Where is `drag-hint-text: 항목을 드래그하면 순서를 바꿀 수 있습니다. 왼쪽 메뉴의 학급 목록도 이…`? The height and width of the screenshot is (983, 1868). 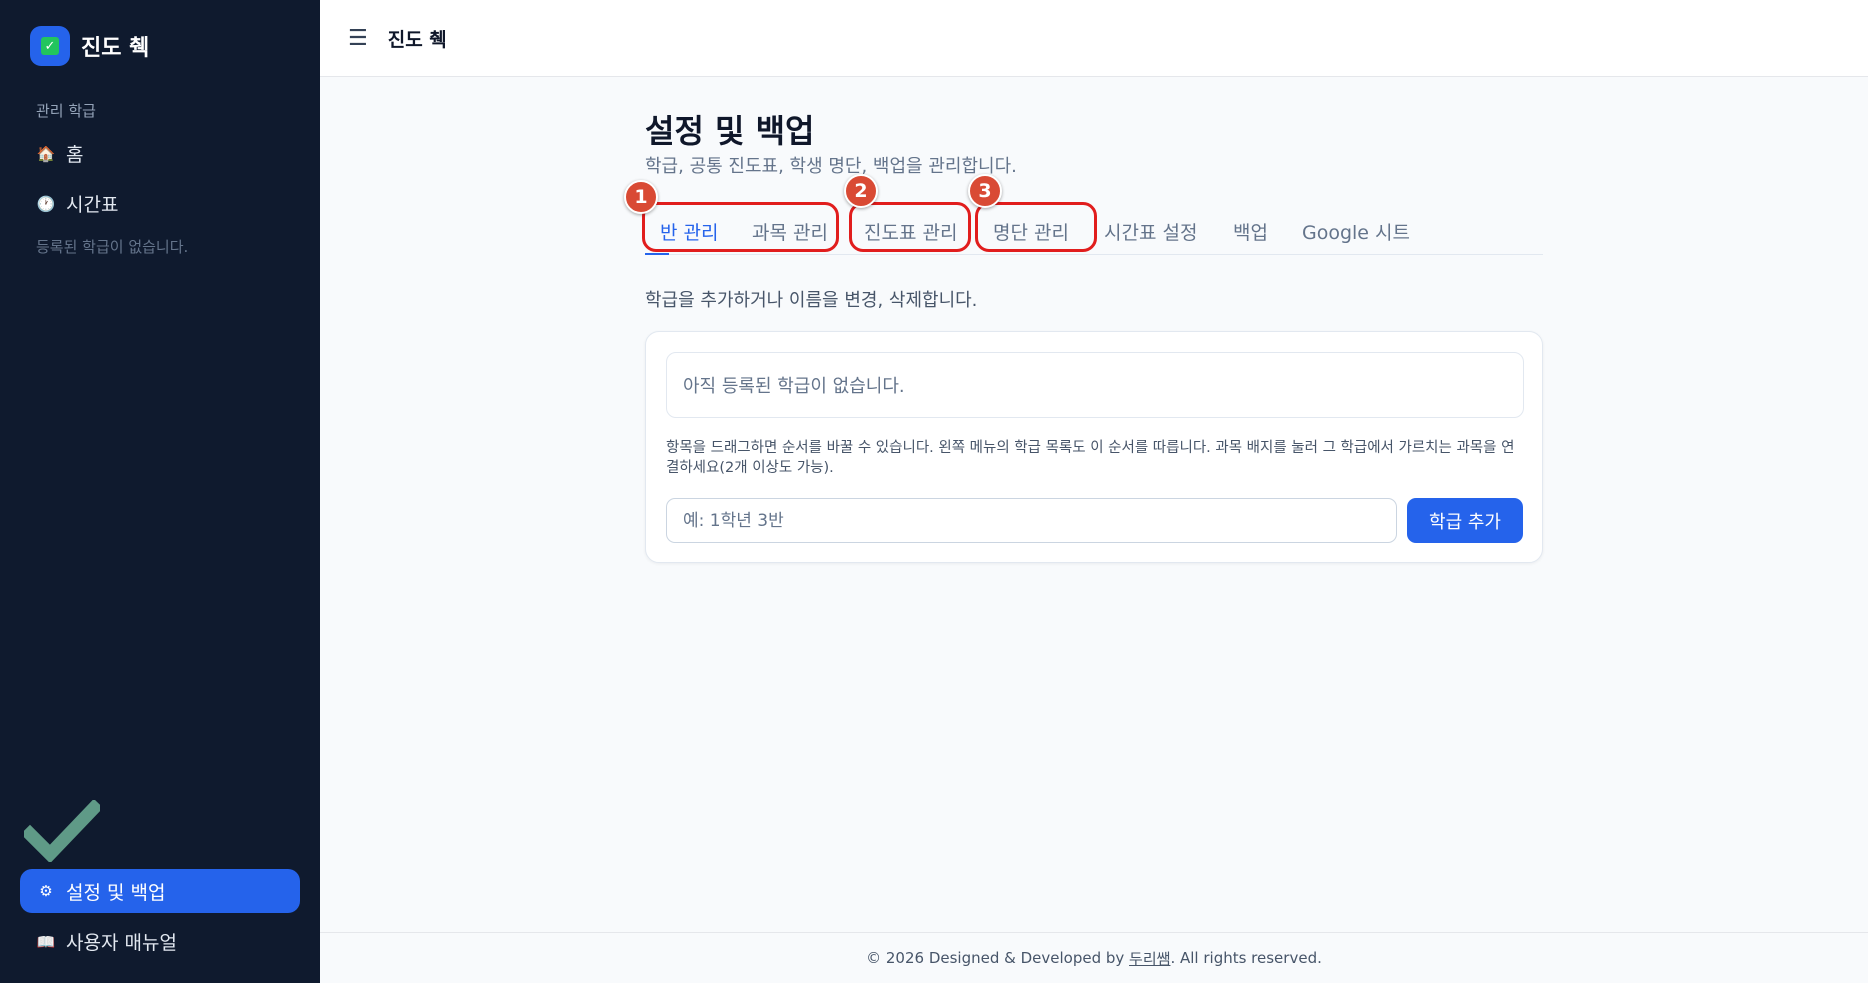 drag-hint-text: 항목을 드래그하면 순서를 바꿀 수 있습니다. 왼쪽 메뉴의 학급 목록도 이… is located at coordinates (1090, 458).